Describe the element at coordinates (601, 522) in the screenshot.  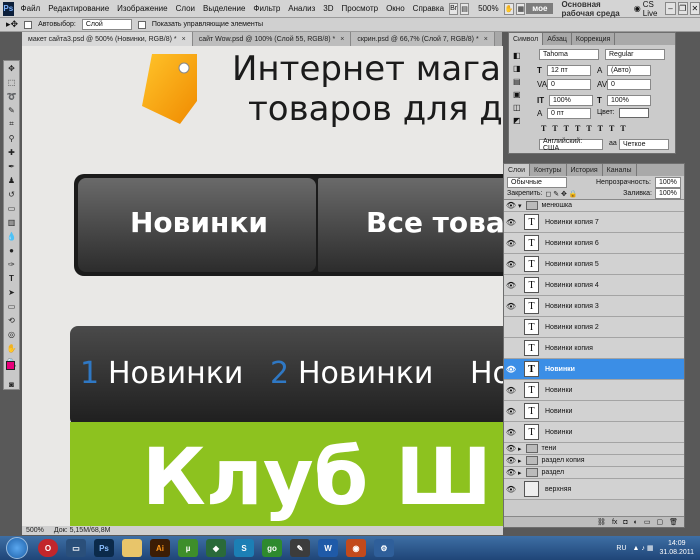
I see `link-layers-icon: ⛓` at that location.